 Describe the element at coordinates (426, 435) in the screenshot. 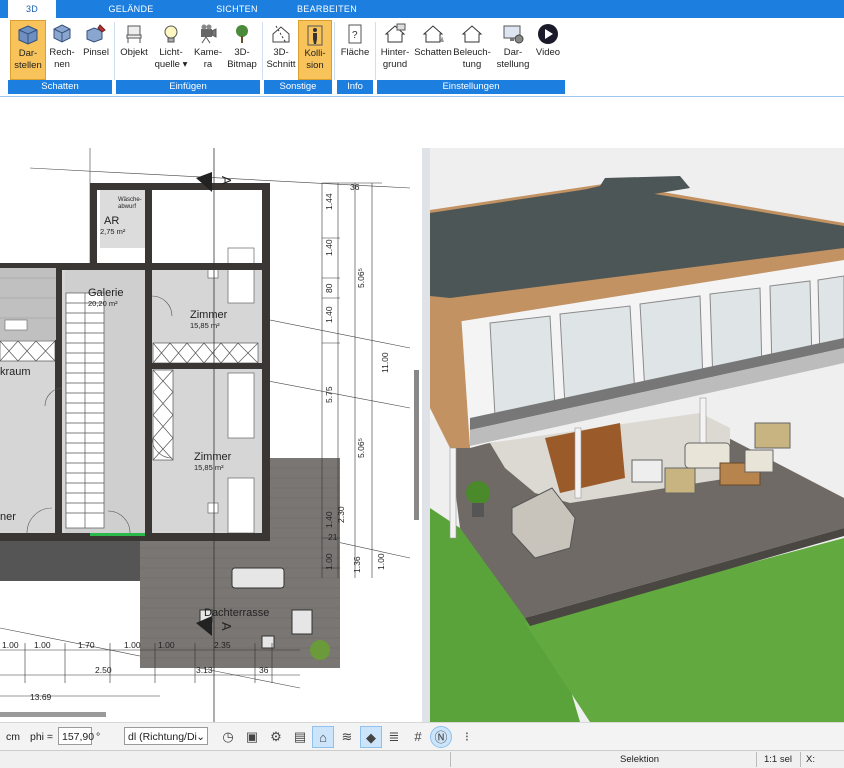

I see `view-splitter` at that location.